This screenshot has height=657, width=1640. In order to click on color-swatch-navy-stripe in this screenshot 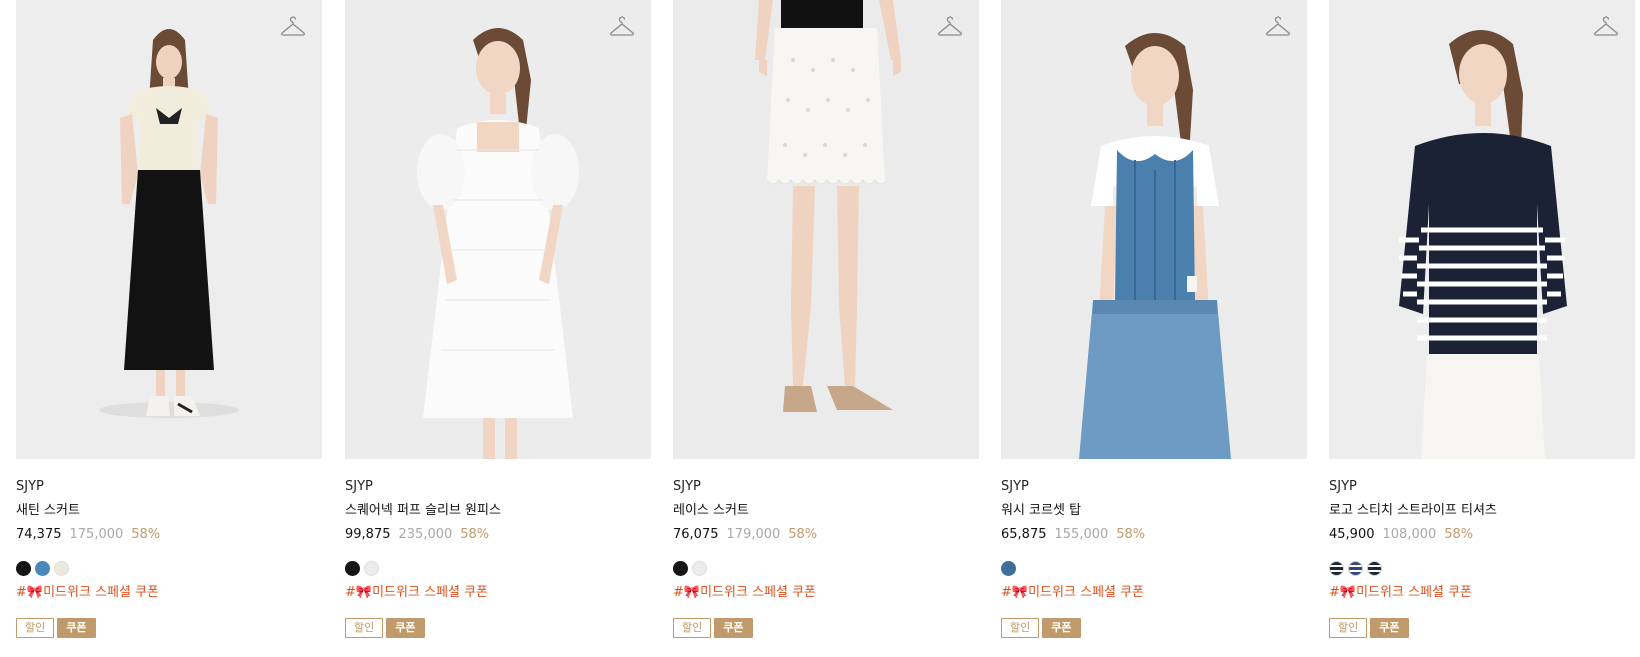, I will do `click(1336, 568)`.